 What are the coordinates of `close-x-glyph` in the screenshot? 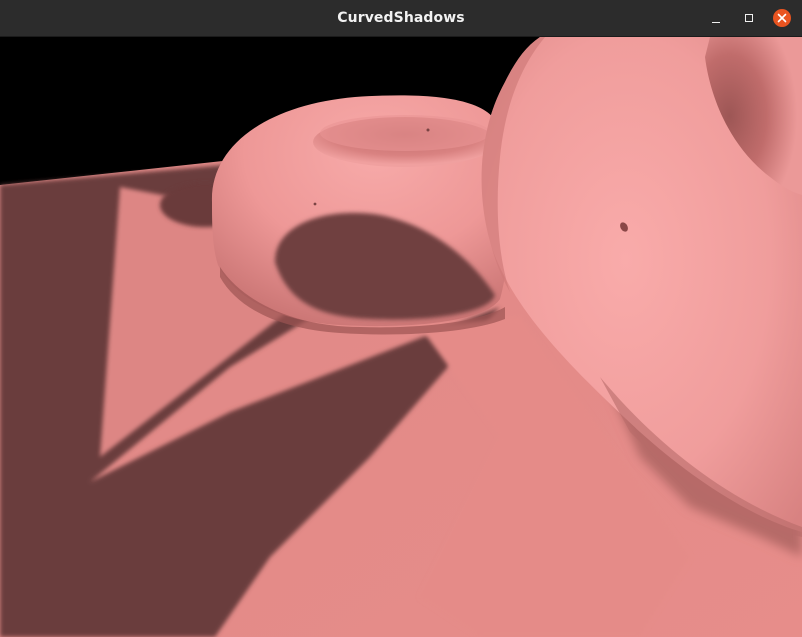 It's located at (782, 18).